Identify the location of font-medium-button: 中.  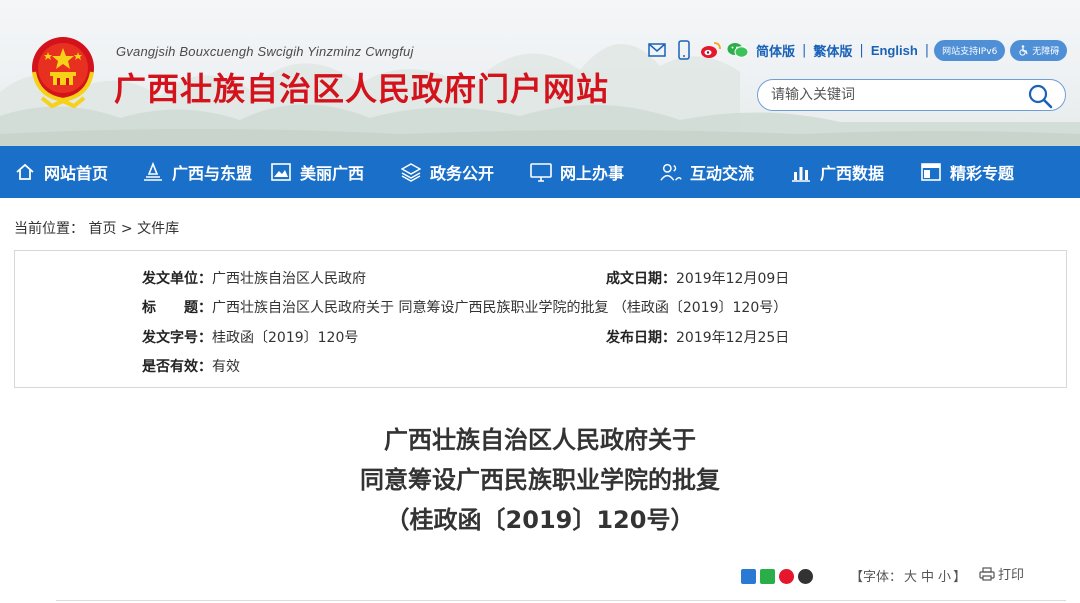
(927, 577).